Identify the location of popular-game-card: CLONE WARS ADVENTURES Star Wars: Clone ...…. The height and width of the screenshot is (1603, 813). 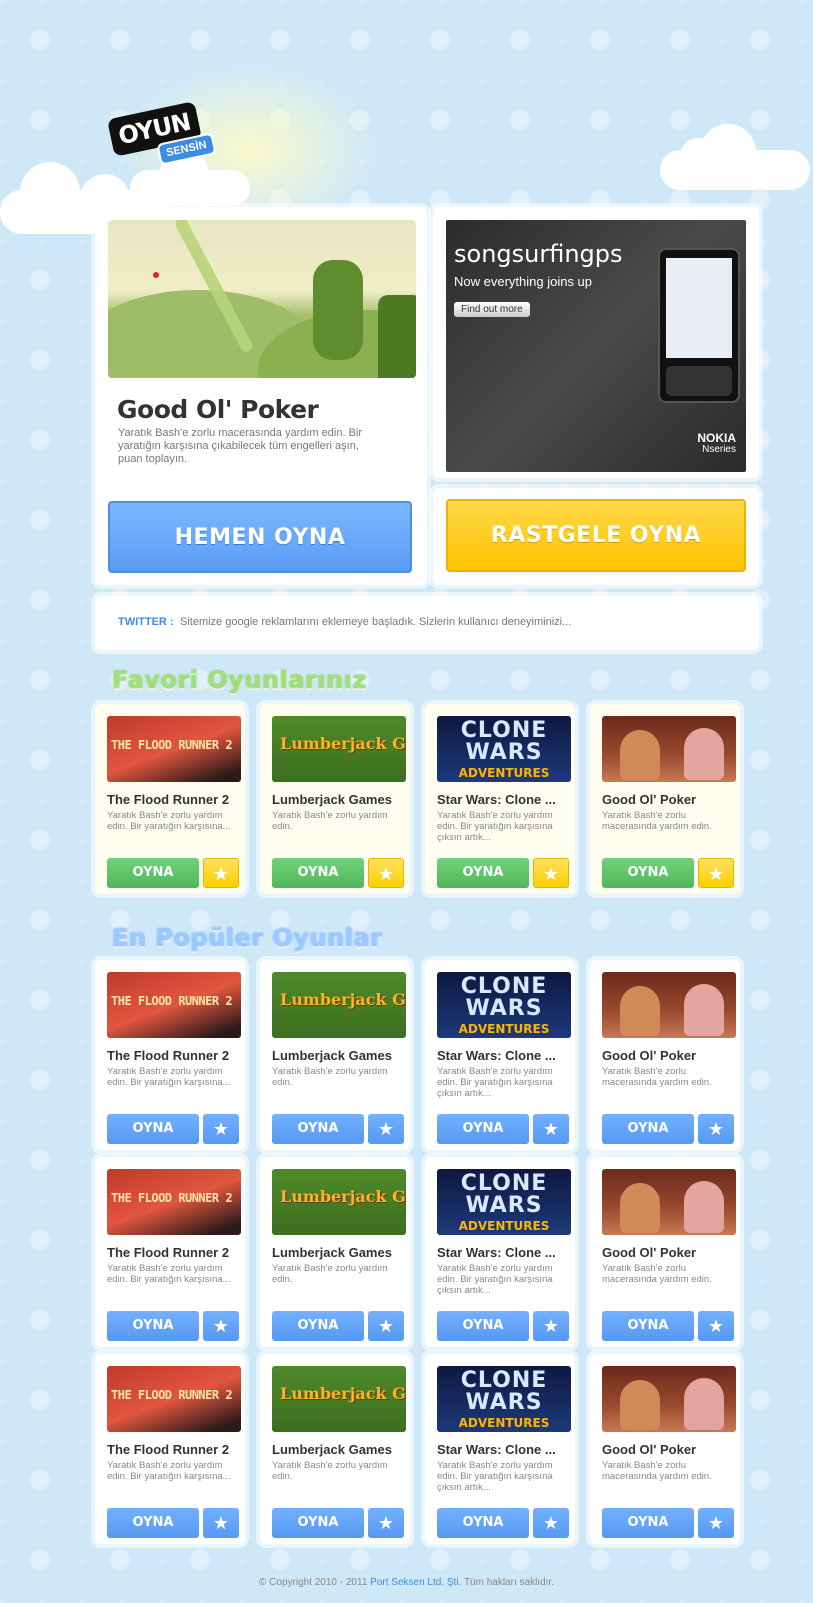
(500, 1449).